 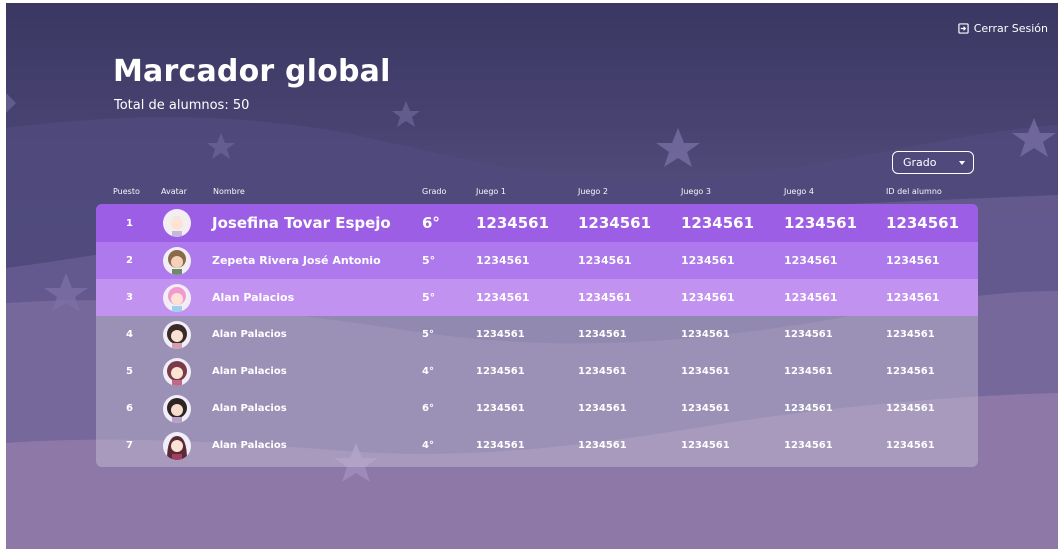 I want to click on column-header-juego1: Juego 1, so click(x=491, y=191).